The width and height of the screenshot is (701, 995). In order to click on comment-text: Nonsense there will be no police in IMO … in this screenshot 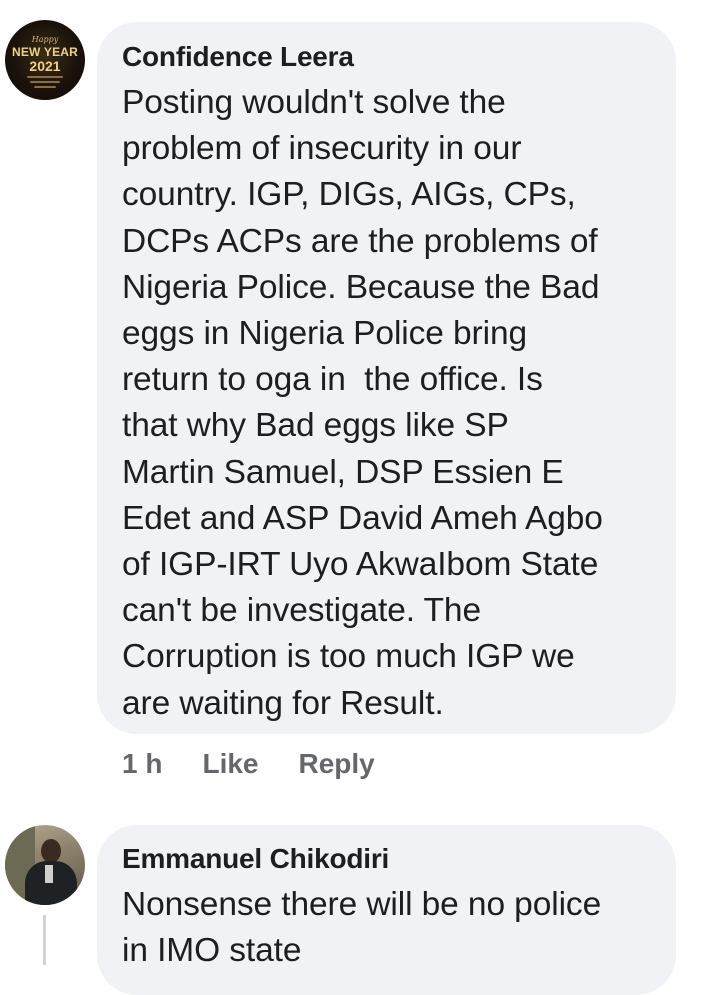, I will do `click(362, 928)`.